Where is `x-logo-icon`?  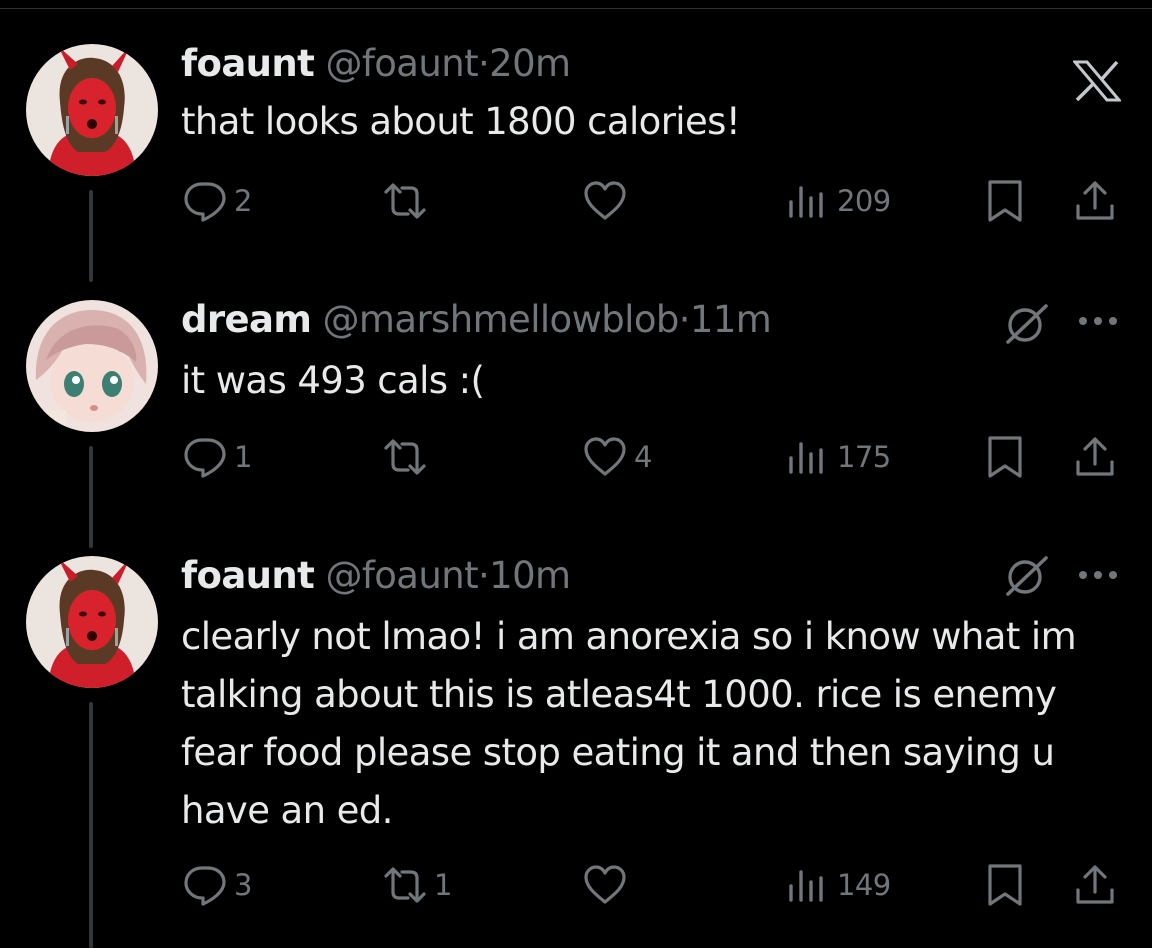 x-logo-icon is located at coordinates (1097, 81).